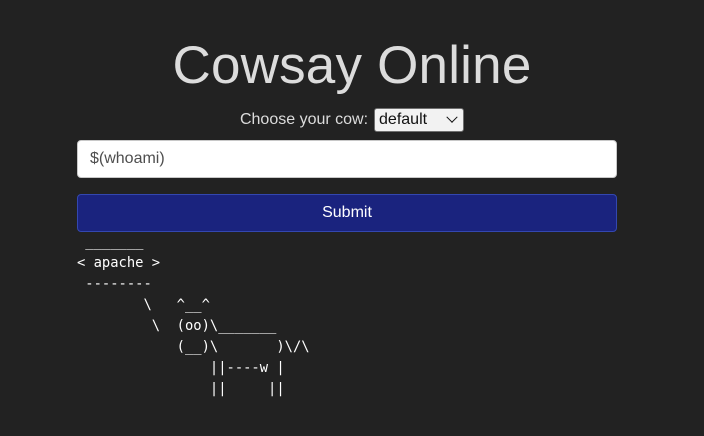  Describe the element at coordinates (352, 65) in the screenshot. I see `page-title: Cowsay Online` at that location.